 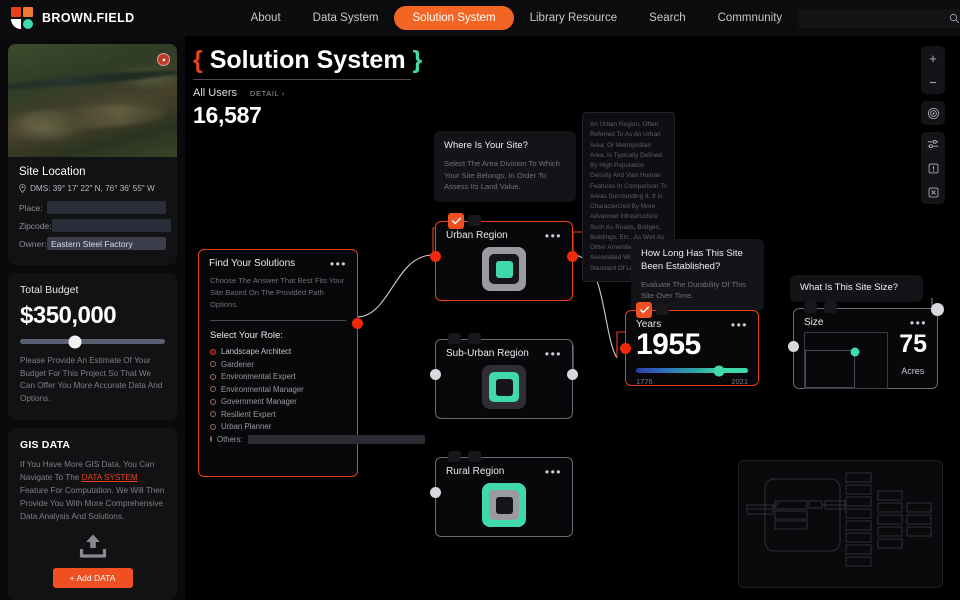 I want to click on role-option-government-manager: Government Manager, so click(x=278, y=401).